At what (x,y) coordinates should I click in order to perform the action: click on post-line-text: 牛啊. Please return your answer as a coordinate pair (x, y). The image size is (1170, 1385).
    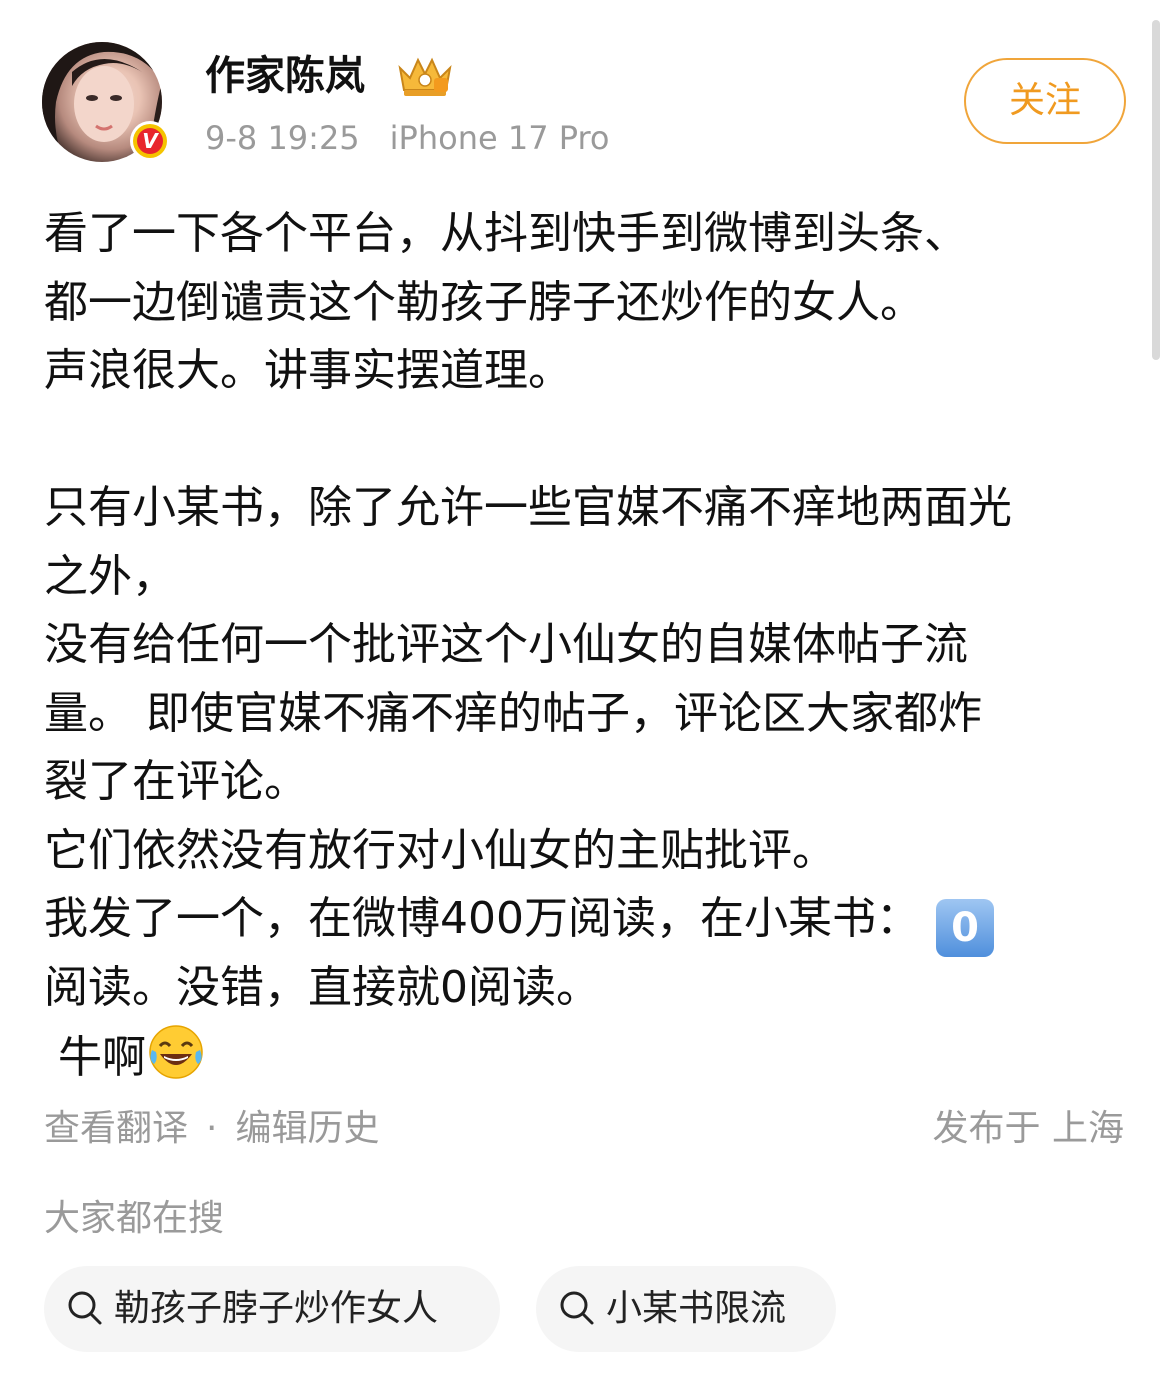
    Looking at the image, I should click on (95, 1057).